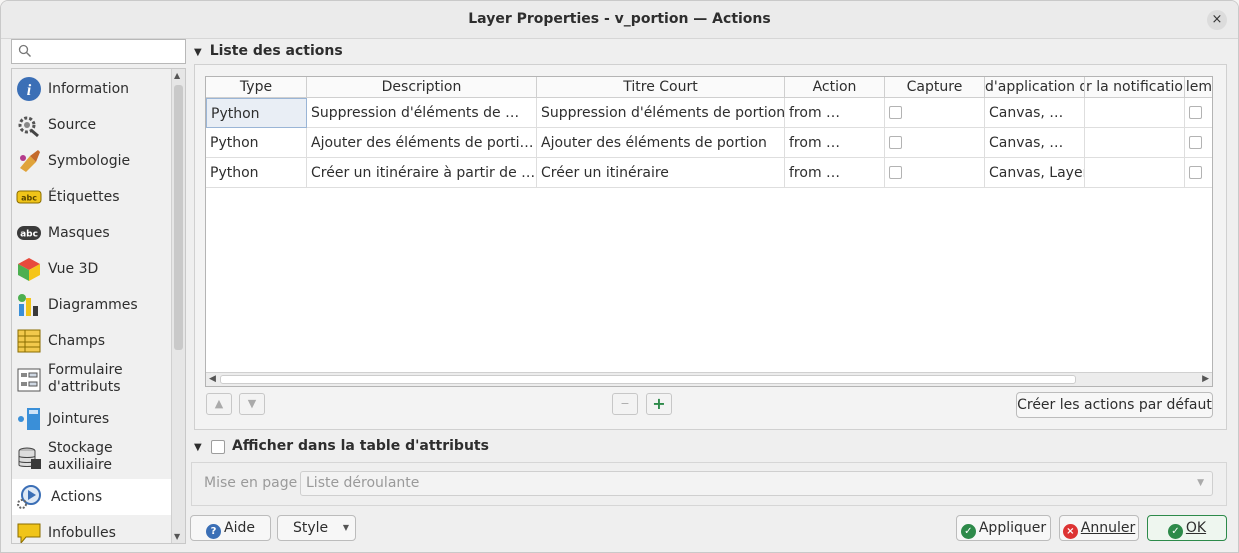 The height and width of the screenshot is (553, 1239). I want to click on sidebar-scroll-thumb, so click(178, 217).